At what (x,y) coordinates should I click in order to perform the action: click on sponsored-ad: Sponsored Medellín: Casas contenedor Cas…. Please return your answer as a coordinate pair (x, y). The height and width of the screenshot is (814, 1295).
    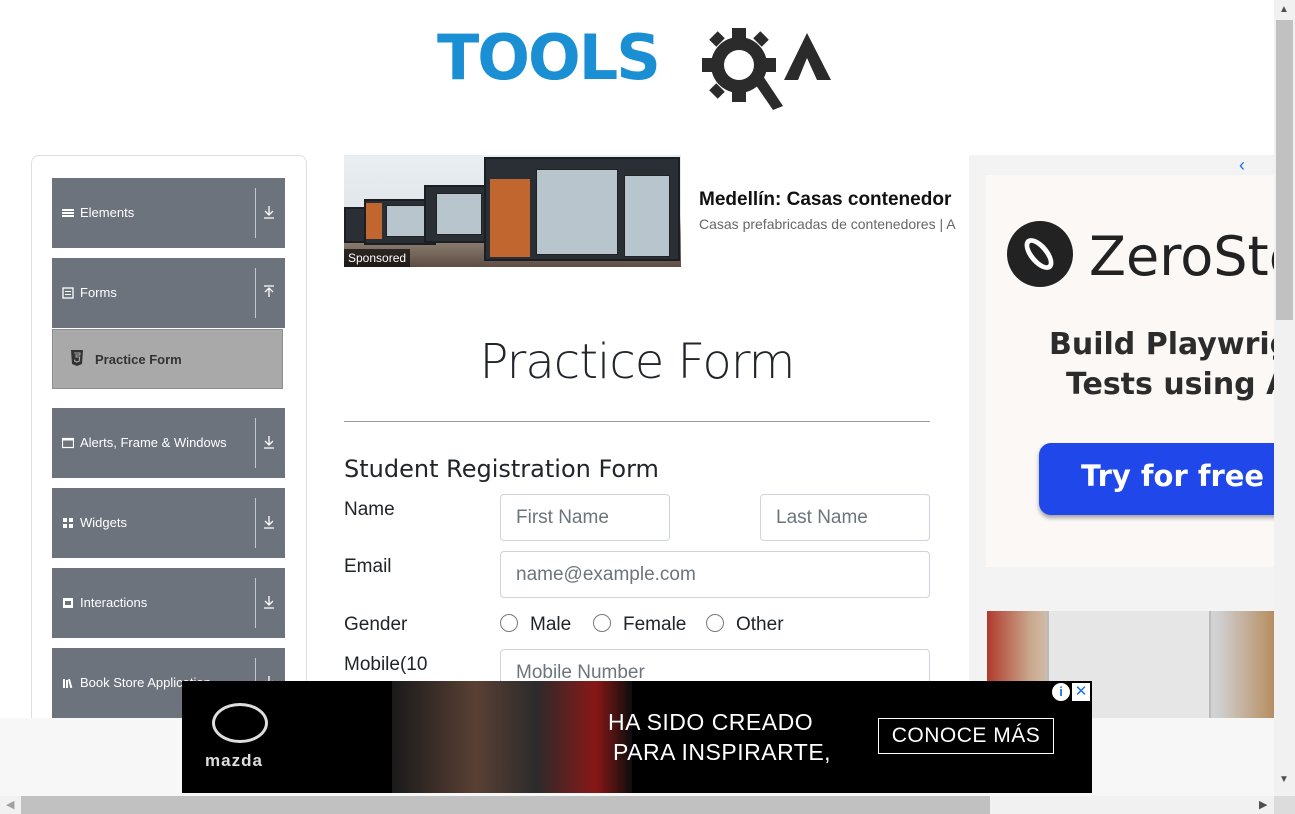
    Looking at the image, I should click on (656, 211).